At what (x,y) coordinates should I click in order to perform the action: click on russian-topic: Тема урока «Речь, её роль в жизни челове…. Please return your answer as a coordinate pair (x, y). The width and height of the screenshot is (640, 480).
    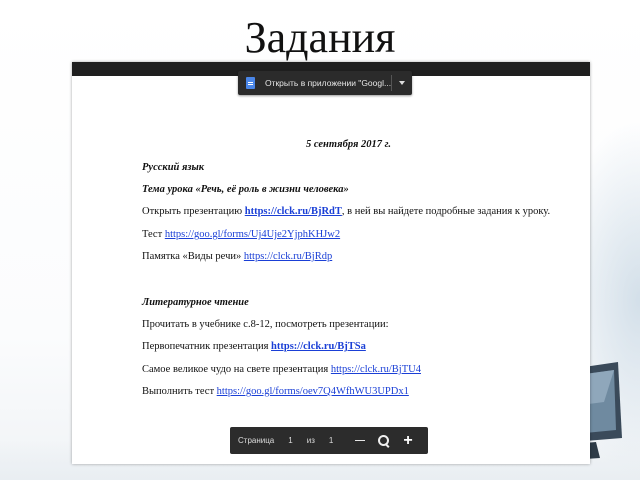
    Looking at the image, I should click on (245, 189).